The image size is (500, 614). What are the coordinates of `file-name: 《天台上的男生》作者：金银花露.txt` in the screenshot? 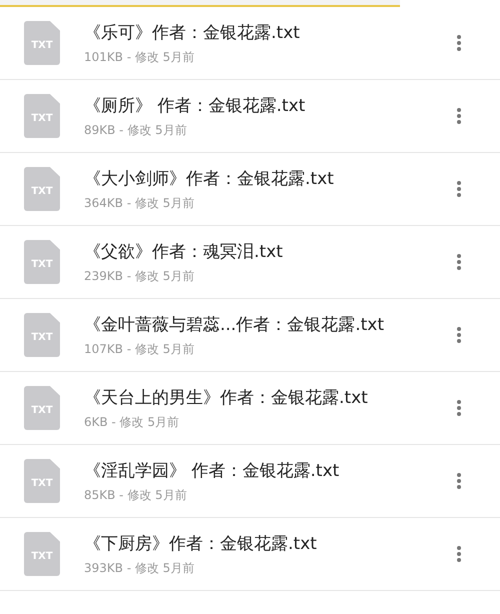 It's located at (226, 397).